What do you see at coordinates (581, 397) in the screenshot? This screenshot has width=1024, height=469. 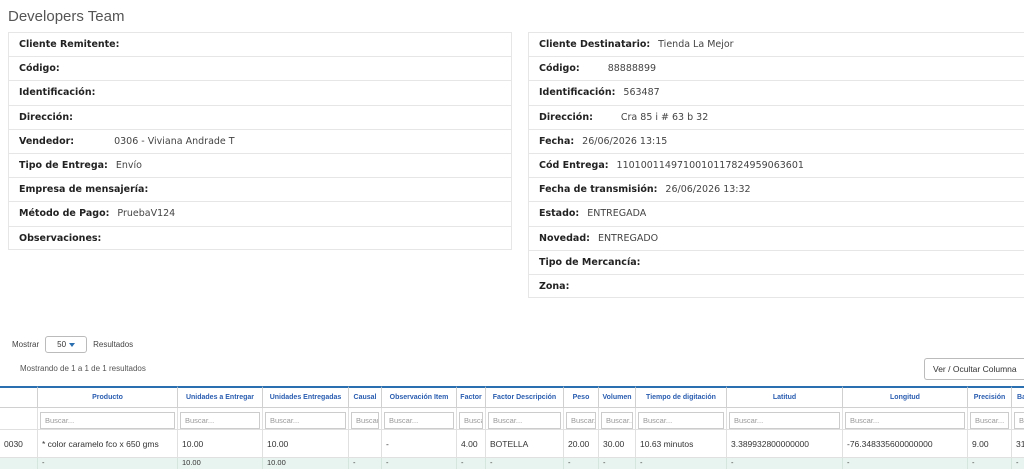 I see `column-header: Peso` at bounding box center [581, 397].